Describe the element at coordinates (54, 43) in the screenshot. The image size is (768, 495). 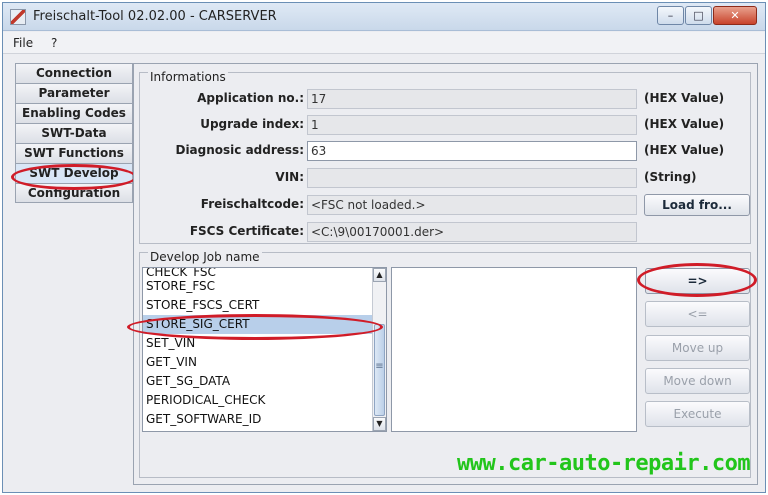
I see `menu-help: ?` at that location.